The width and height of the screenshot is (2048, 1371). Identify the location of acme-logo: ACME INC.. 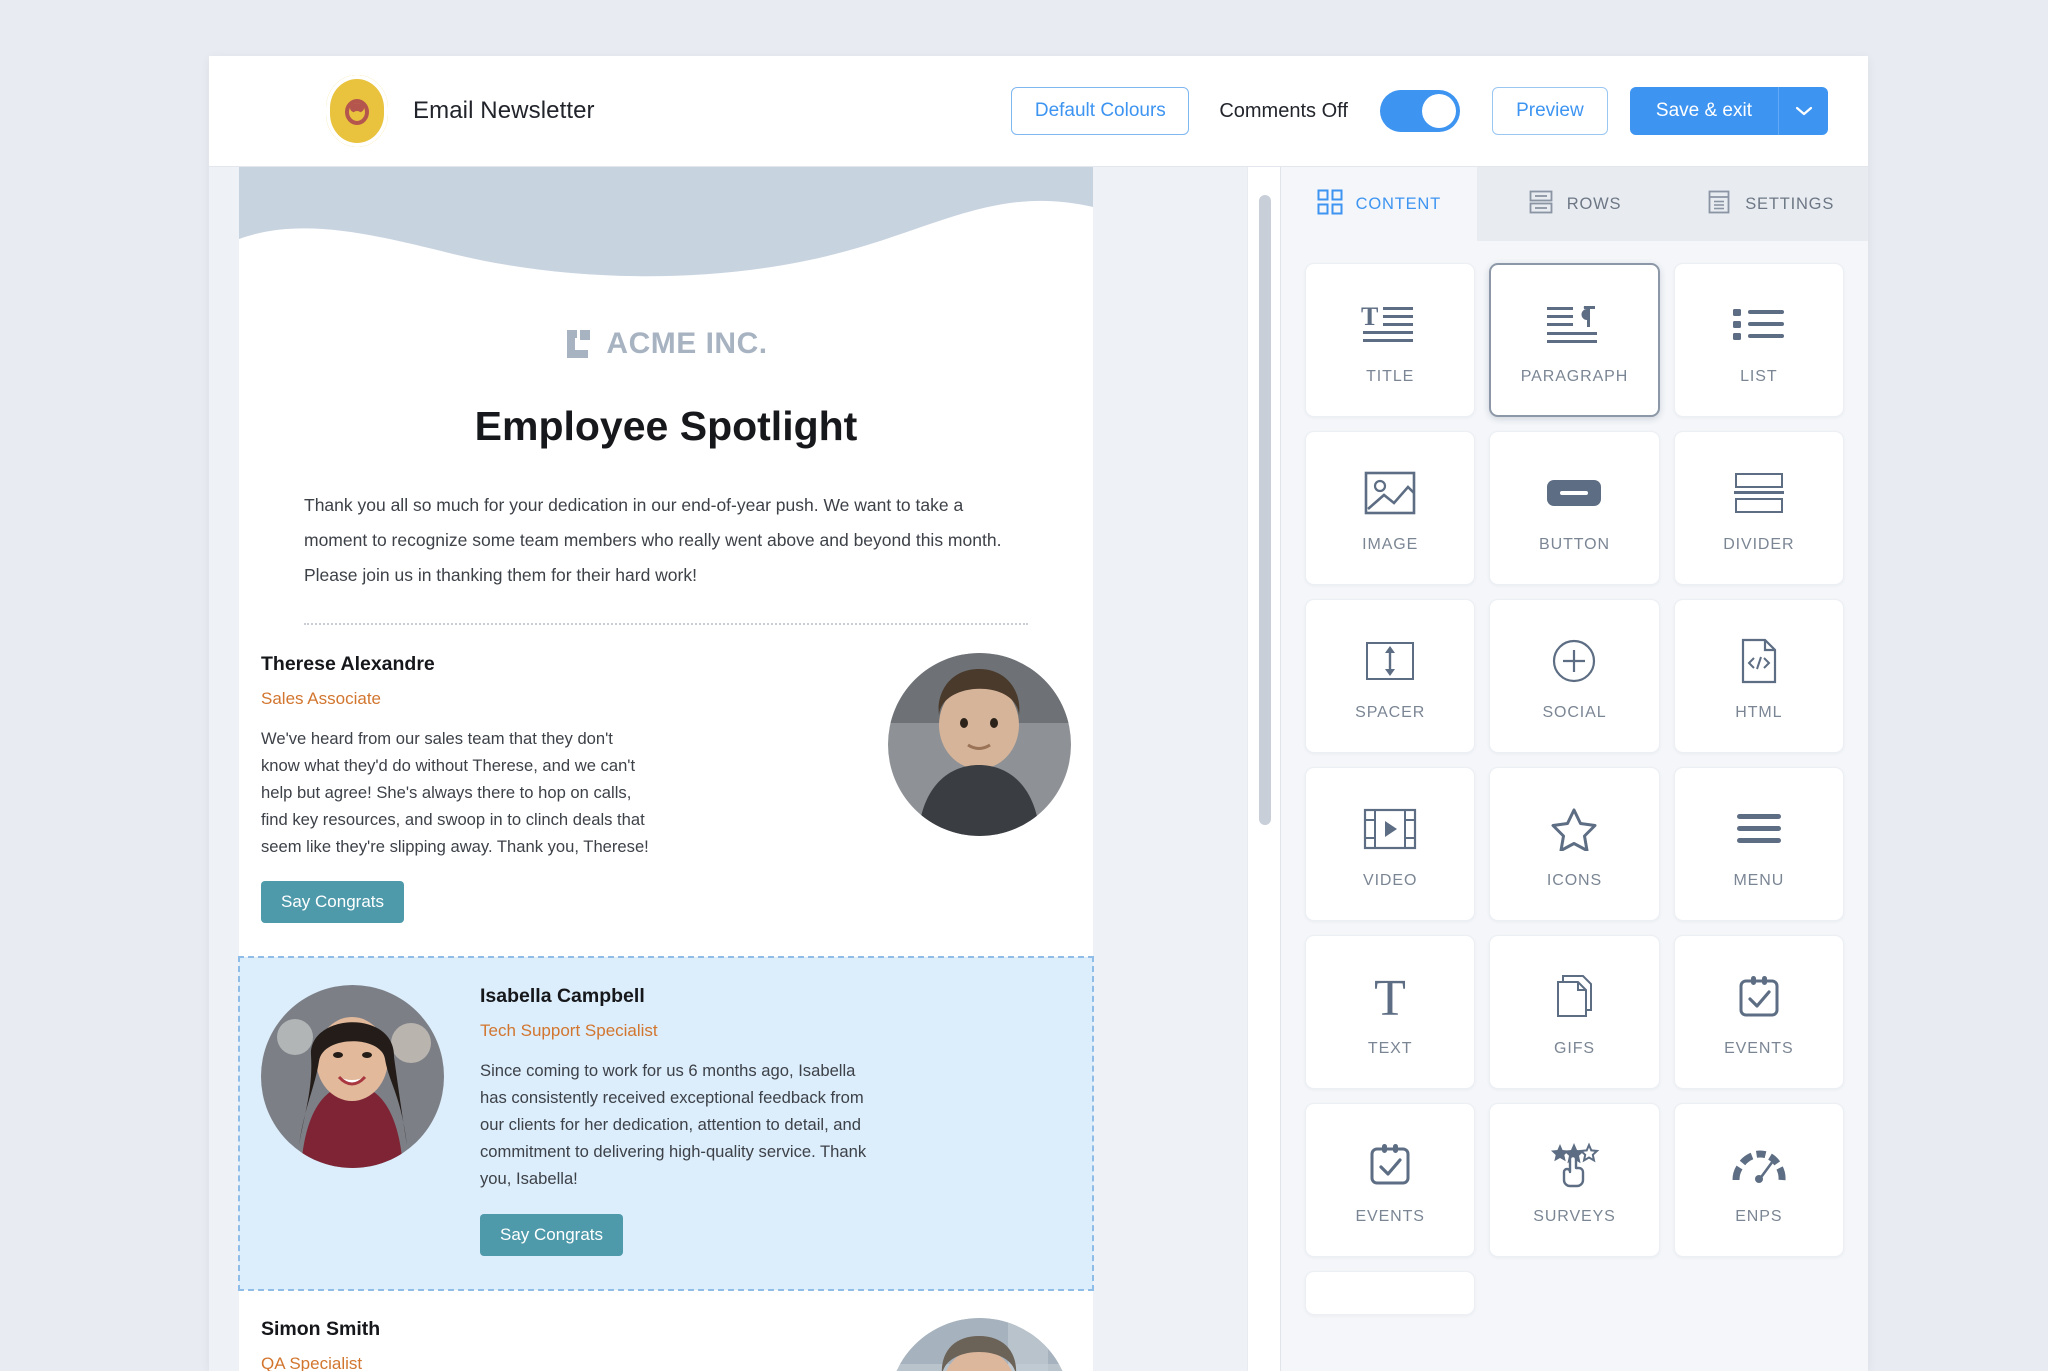
(666, 344).